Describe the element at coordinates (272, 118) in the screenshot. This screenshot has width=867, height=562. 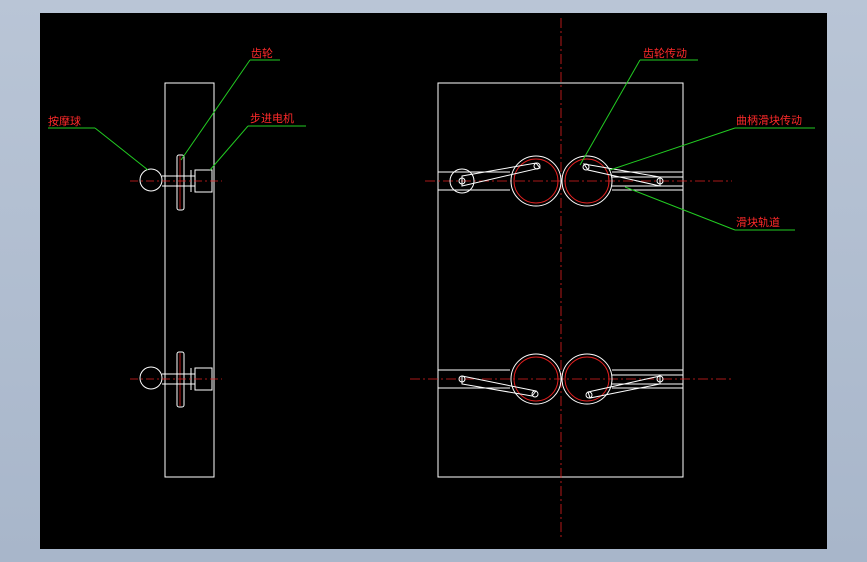
I see `label-stepper-motor: 步进电机` at that location.